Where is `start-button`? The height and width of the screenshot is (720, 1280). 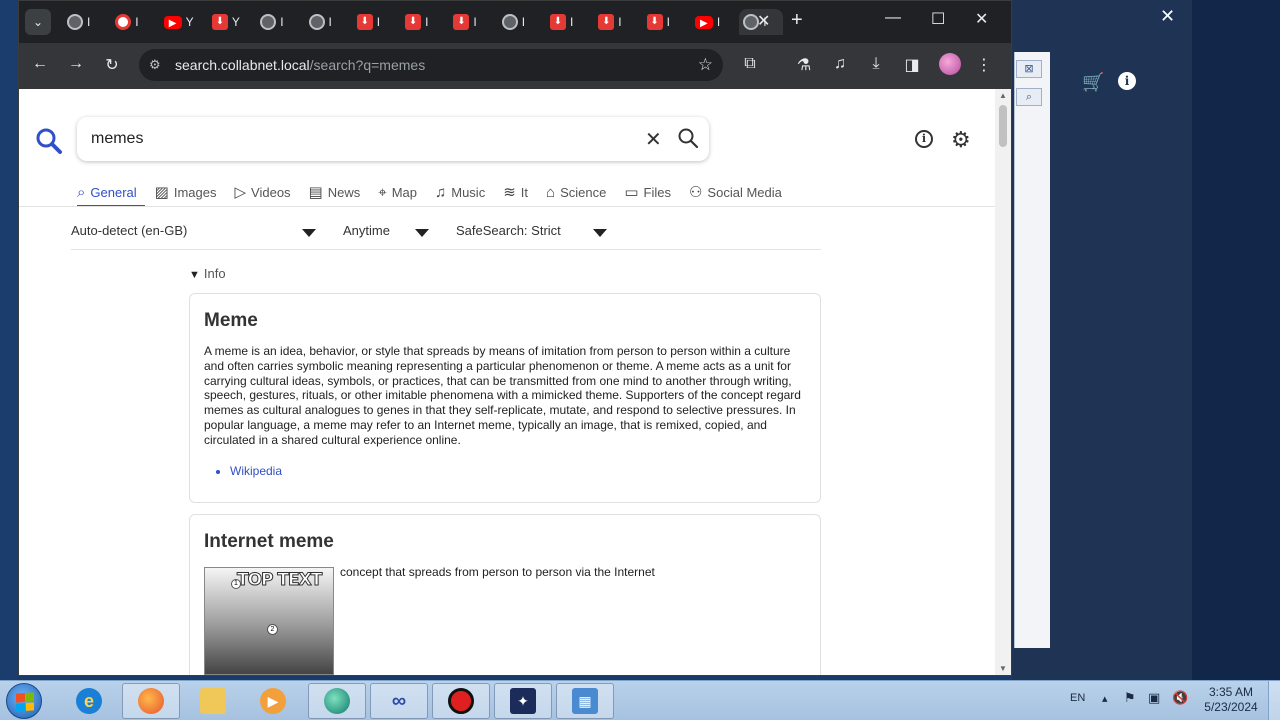 start-button is located at coordinates (24, 701).